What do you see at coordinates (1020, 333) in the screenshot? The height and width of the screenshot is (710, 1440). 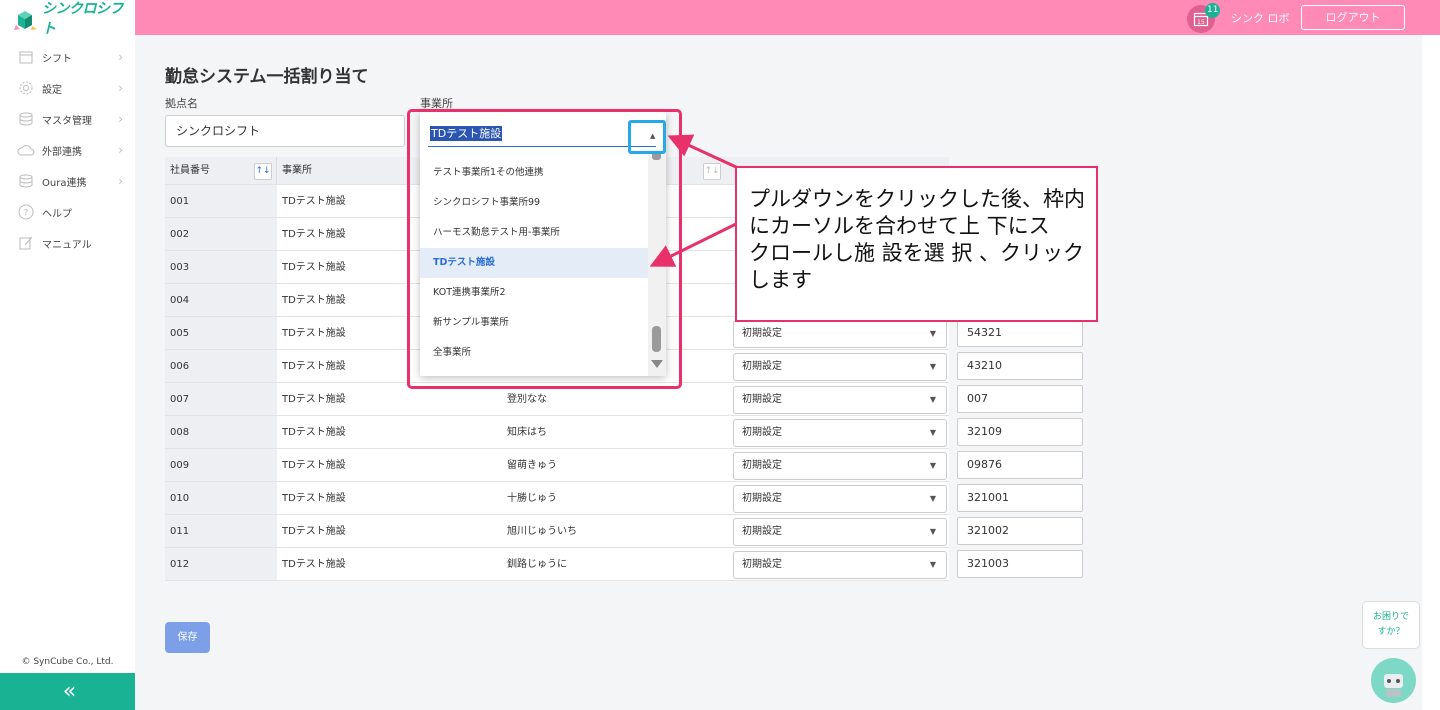 I see `attendance-code-input: 54321` at bounding box center [1020, 333].